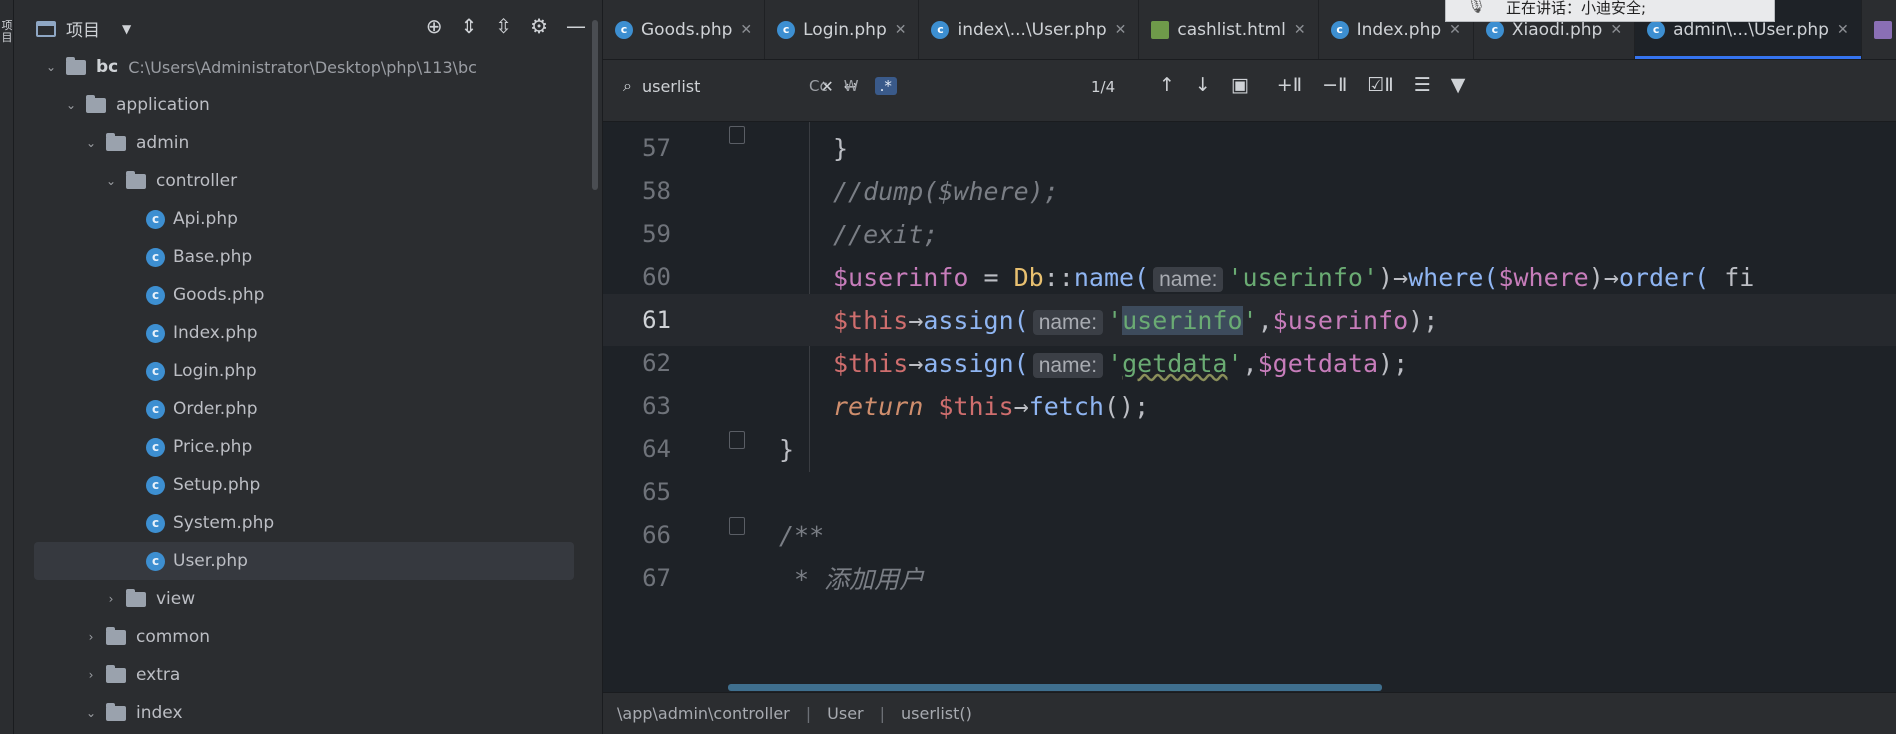 Image resolution: width=1896 pixels, height=734 pixels. What do you see at coordinates (304, 333) in the screenshot?
I see `tree-file: c Index.php` at bounding box center [304, 333].